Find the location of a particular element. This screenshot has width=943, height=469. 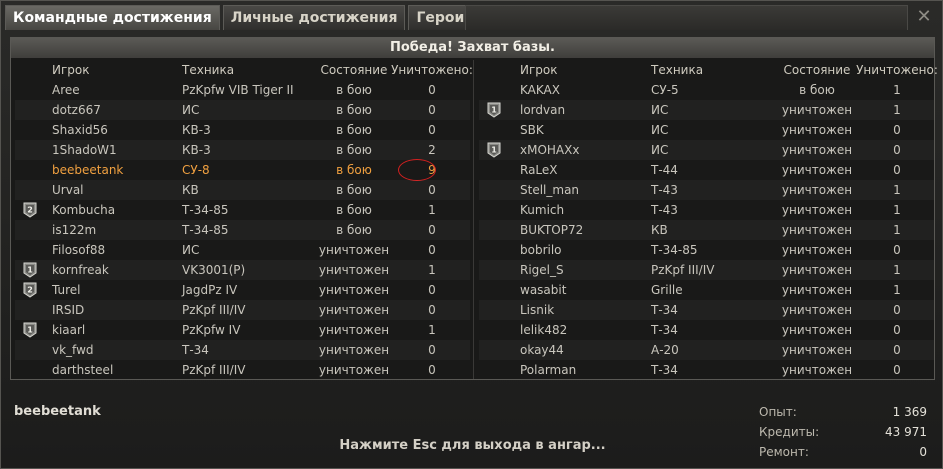

header-player: Игрок is located at coordinates (539, 70).